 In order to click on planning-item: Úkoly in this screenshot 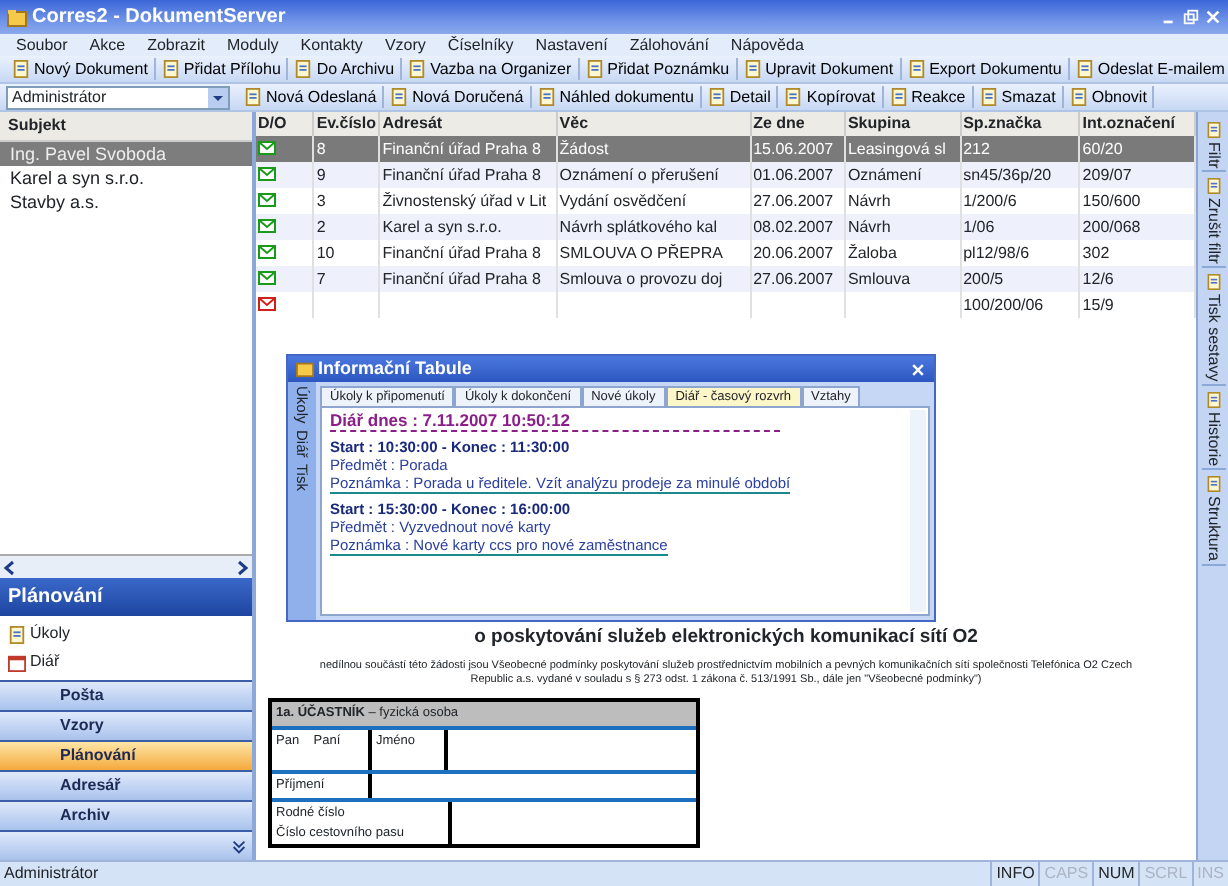, I will do `click(126, 634)`.